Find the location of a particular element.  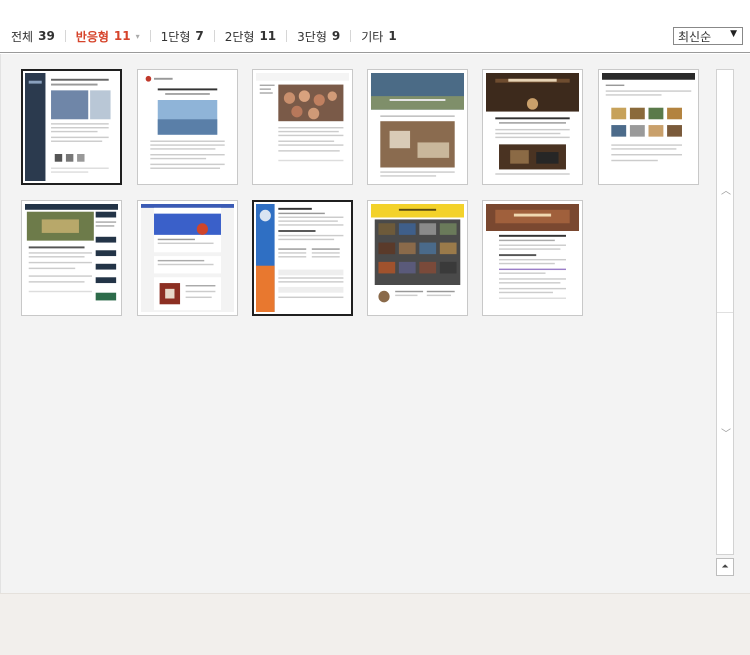

tab-label: 2단형 is located at coordinates (239, 36).